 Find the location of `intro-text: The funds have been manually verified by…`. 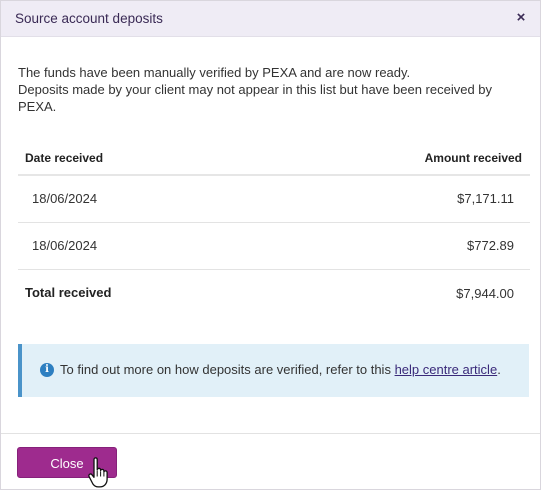

intro-text: The funds have been manually verified by… is located at coordinates (268, 89).